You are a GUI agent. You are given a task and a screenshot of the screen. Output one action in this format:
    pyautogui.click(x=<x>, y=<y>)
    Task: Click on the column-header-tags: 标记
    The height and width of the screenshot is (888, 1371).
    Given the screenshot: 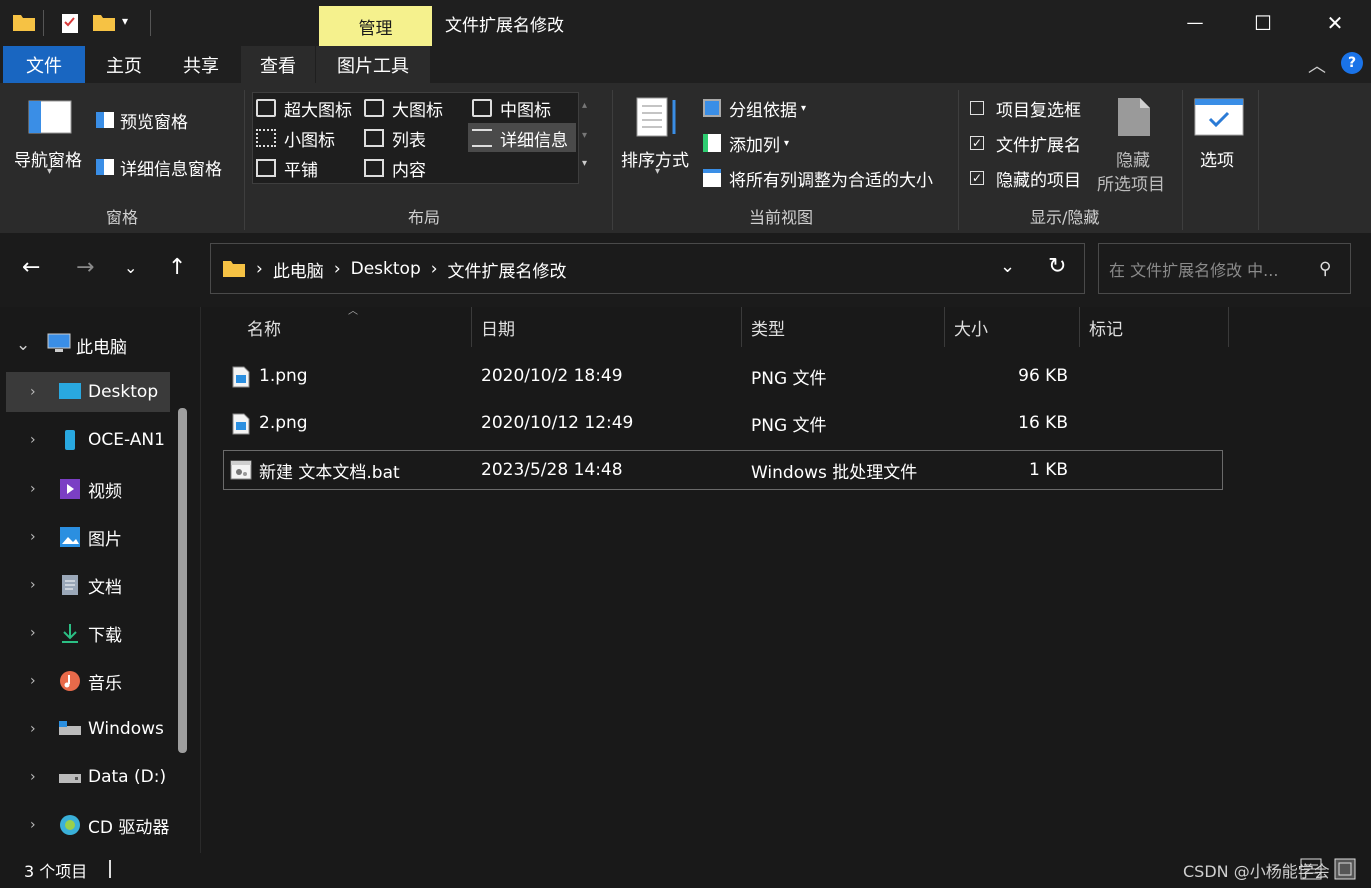 What is the action you would take?
    pyautogui.click(x=1106, y=327)
    